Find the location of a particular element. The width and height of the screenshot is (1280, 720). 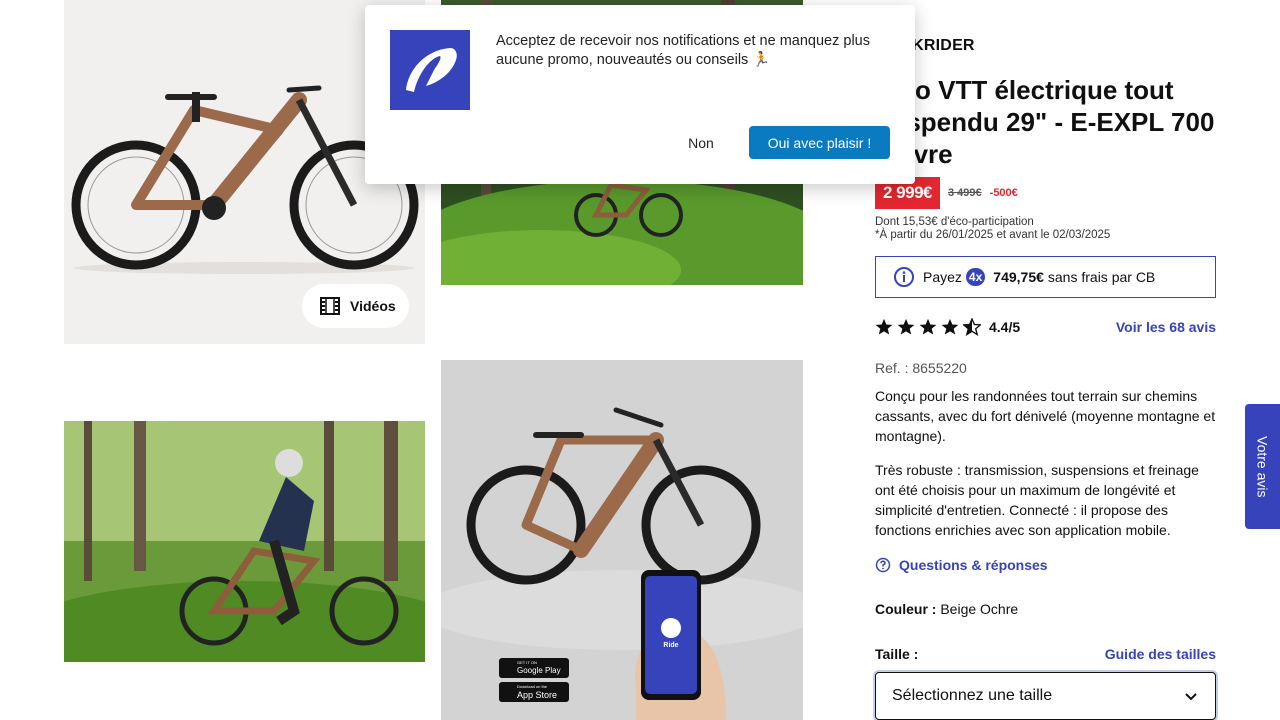

star-half-icon is located at coordinates (972, 327).